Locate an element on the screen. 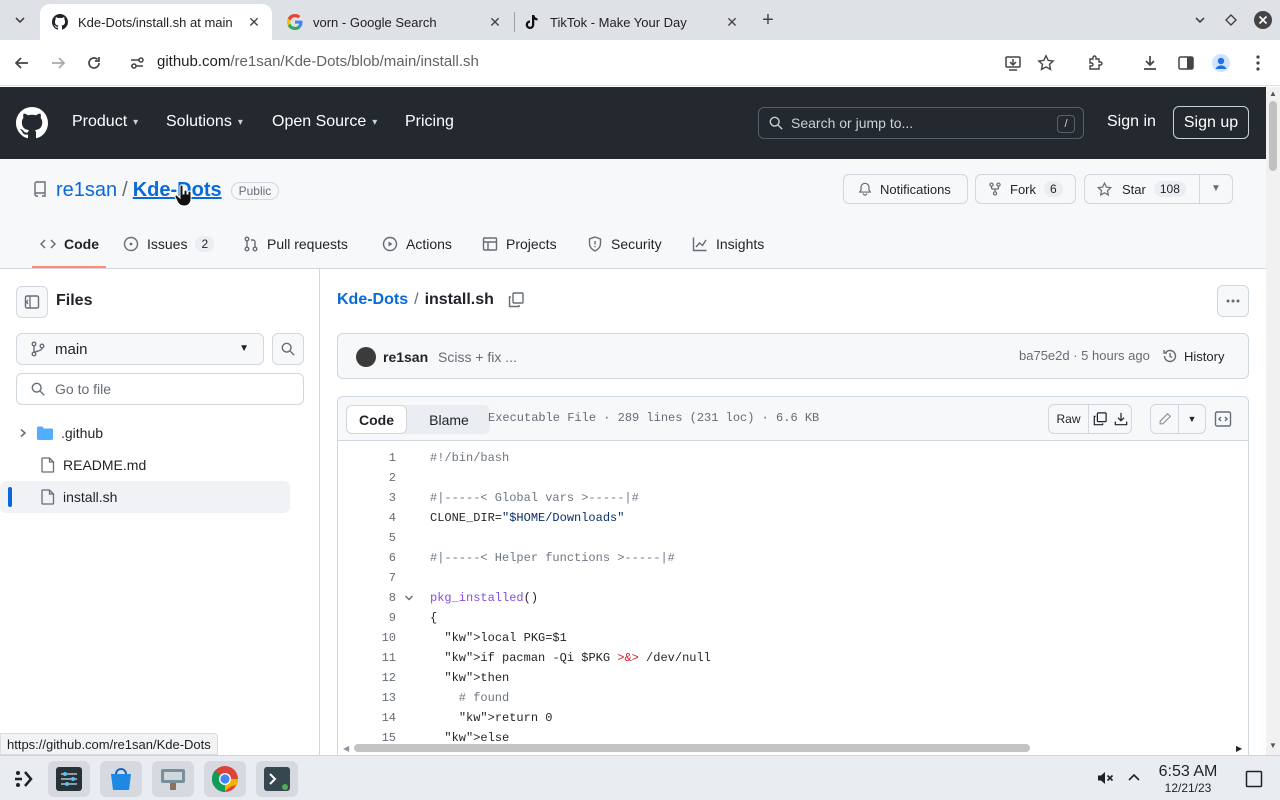 This screenshot has height=800, width=1280. line-number: 4 is located at coordinates (367, 518).